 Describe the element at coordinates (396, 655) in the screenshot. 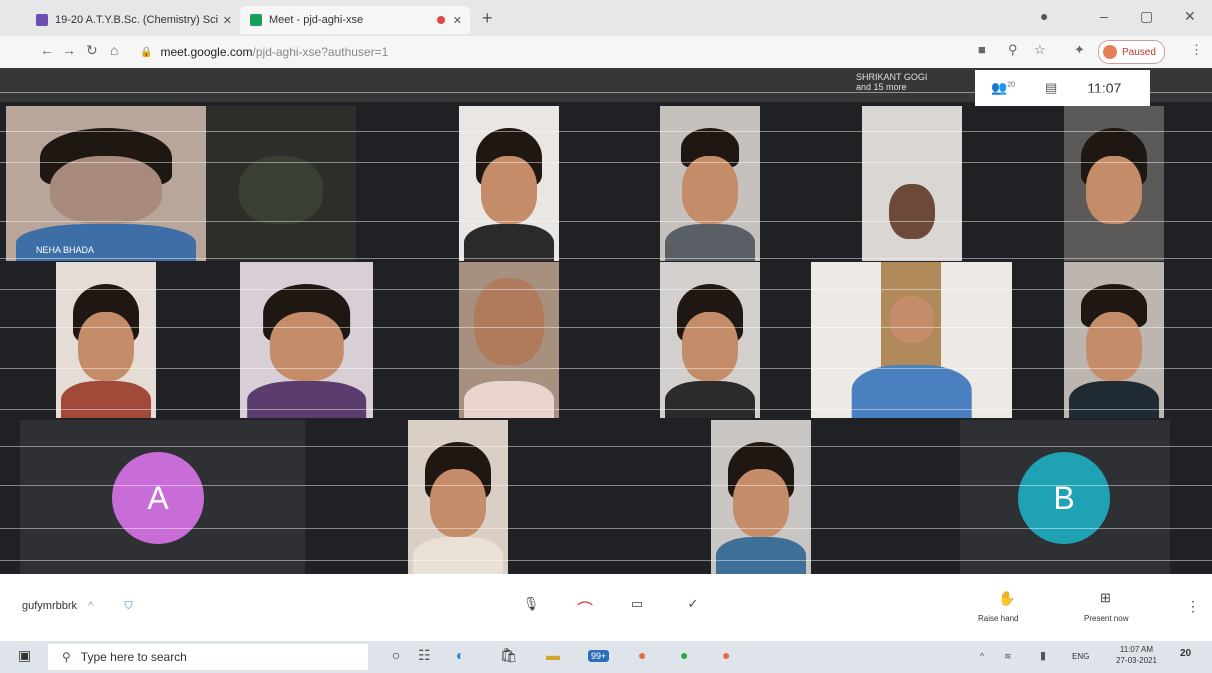

I see `cortana-icon: ○` at that location.